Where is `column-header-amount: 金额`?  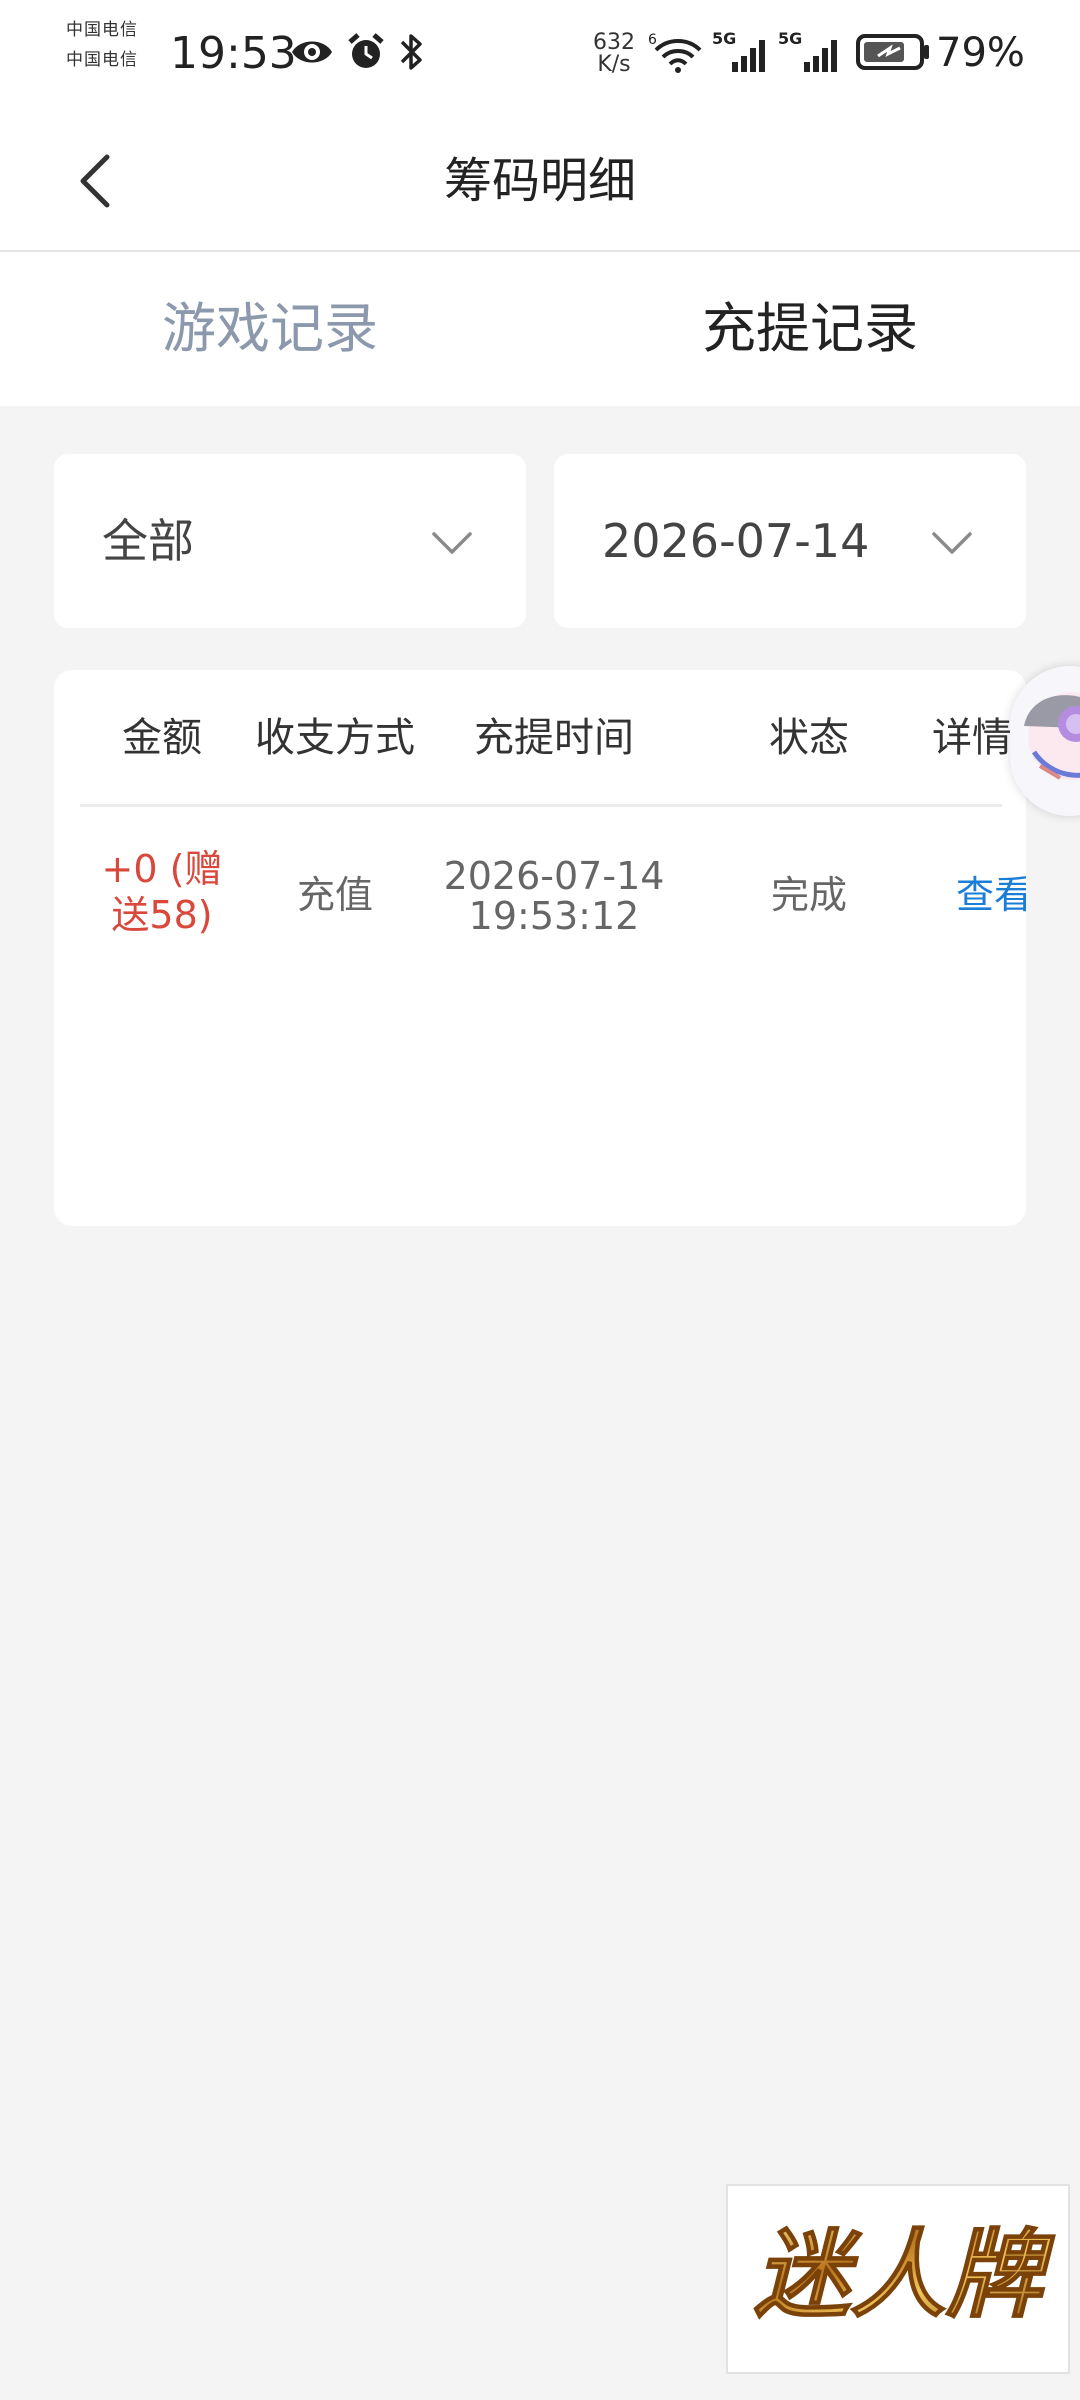 column-header-amount: 金额 is located at coordinates (162, 738).